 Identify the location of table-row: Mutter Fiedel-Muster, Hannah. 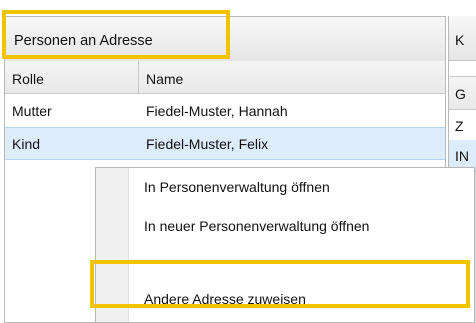
(225, 110).